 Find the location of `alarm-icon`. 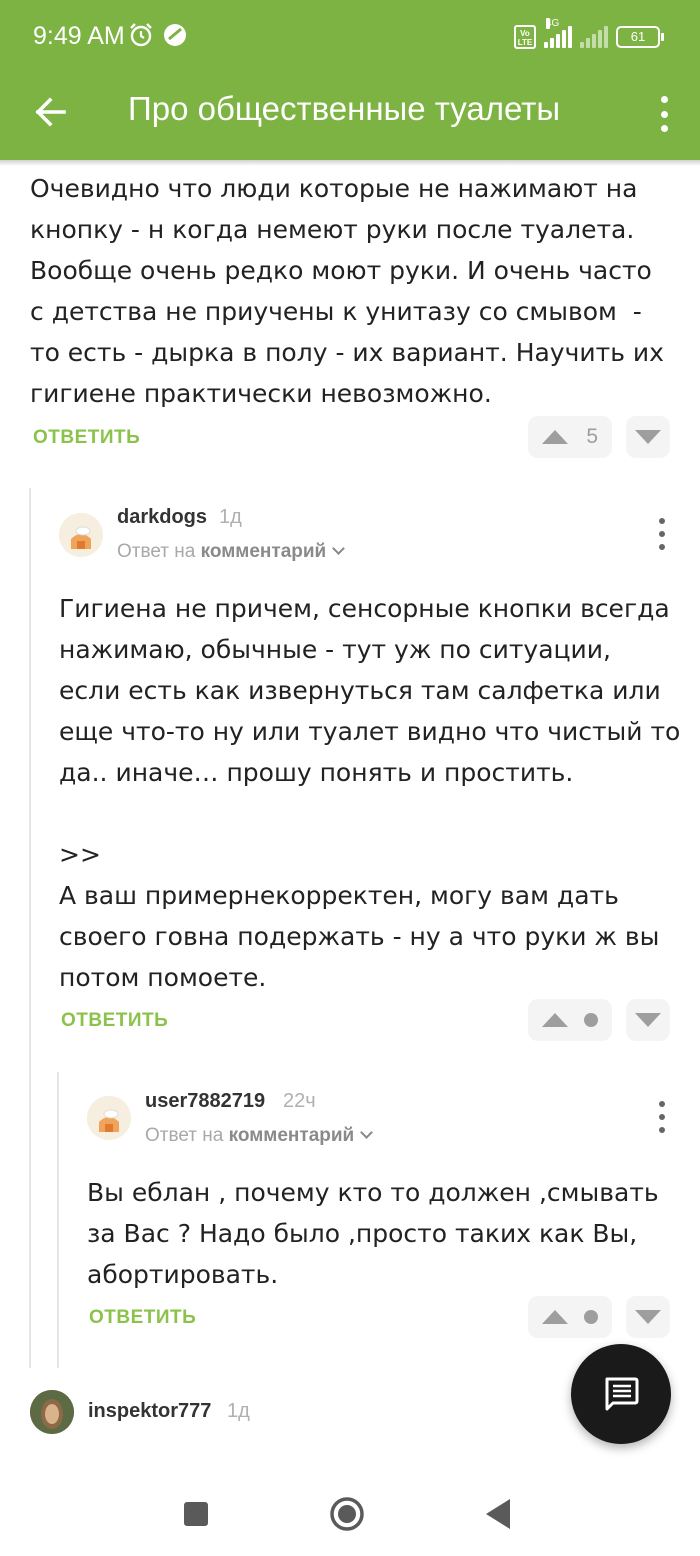

alarm-icon is located at coordinates (141, 35).